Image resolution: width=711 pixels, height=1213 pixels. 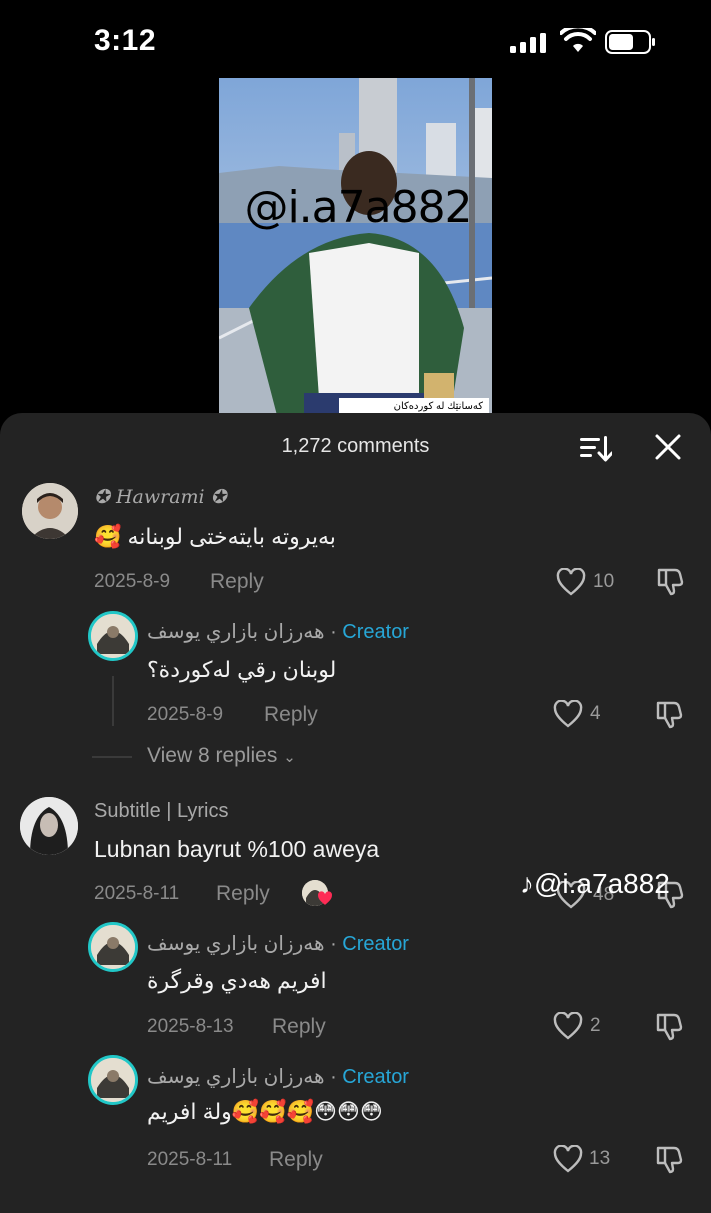 I want to click on comment-date: 2025-8-9, so click(x=132, y=581).